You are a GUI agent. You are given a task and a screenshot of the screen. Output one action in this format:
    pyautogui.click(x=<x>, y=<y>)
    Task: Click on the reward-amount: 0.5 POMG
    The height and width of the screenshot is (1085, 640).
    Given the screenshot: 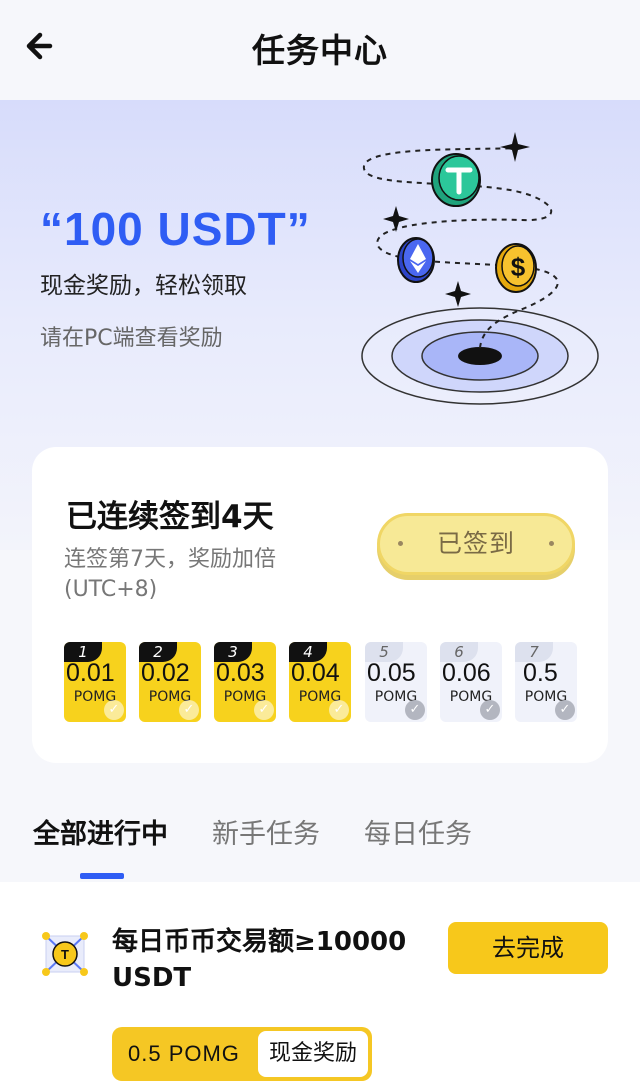 What is the action you would take?
    pyautogui.click(x=184, y=1053)
    